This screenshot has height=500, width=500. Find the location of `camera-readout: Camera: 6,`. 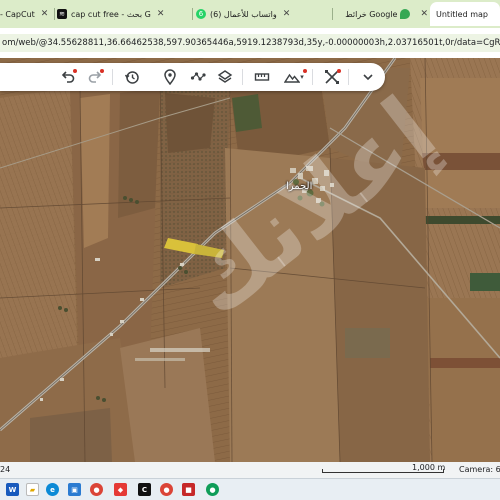

camera-readout: Camera: 6, is located at coordinates (479, 469).